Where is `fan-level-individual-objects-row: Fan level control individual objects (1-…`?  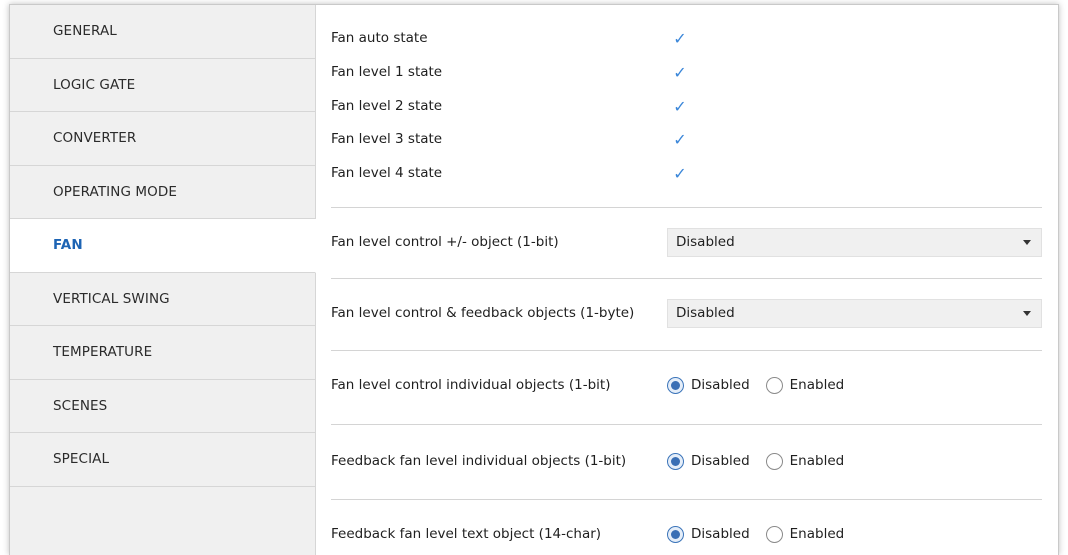 fan-level-individual-objects-row: Fan level control individual objects (1-… is located at coordinates (686, 385).